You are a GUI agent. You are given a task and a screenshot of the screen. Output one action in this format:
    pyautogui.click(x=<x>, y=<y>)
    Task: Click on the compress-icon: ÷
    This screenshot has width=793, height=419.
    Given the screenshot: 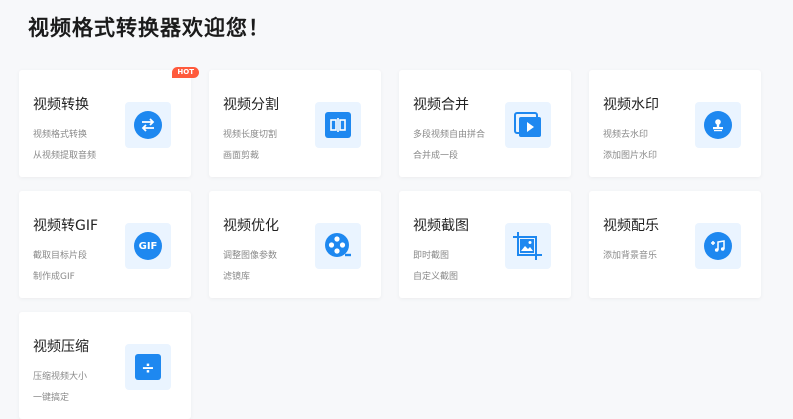 What is the action you would take?
    pyautogui.click(x=148, y=367)
    